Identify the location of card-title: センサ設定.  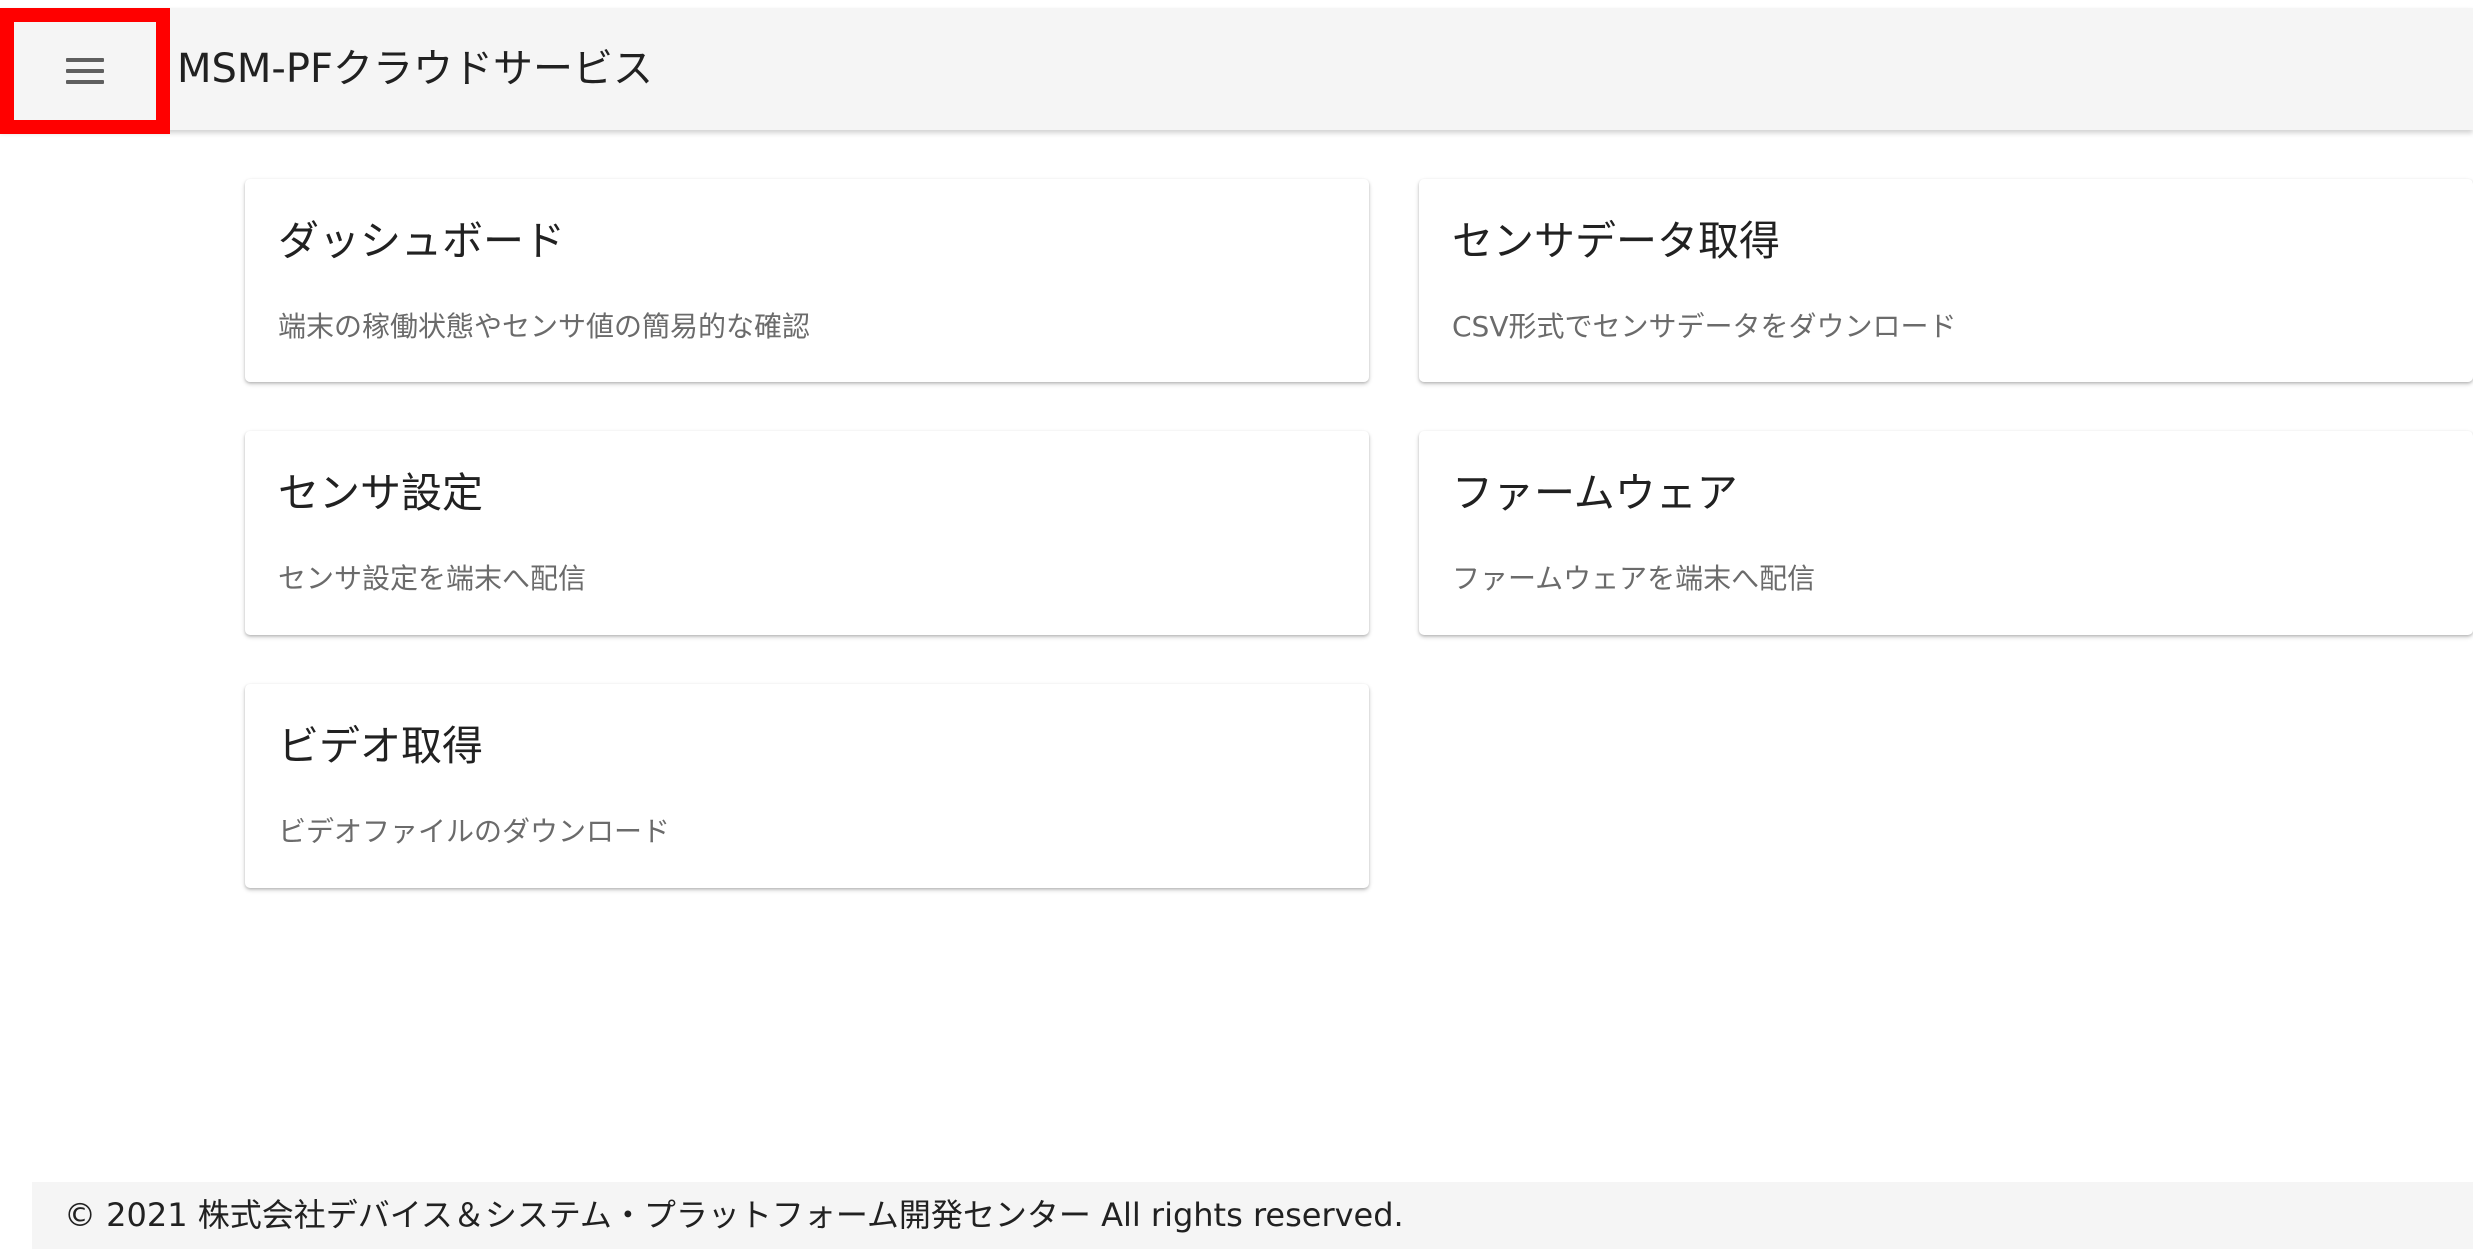
(380, 493).